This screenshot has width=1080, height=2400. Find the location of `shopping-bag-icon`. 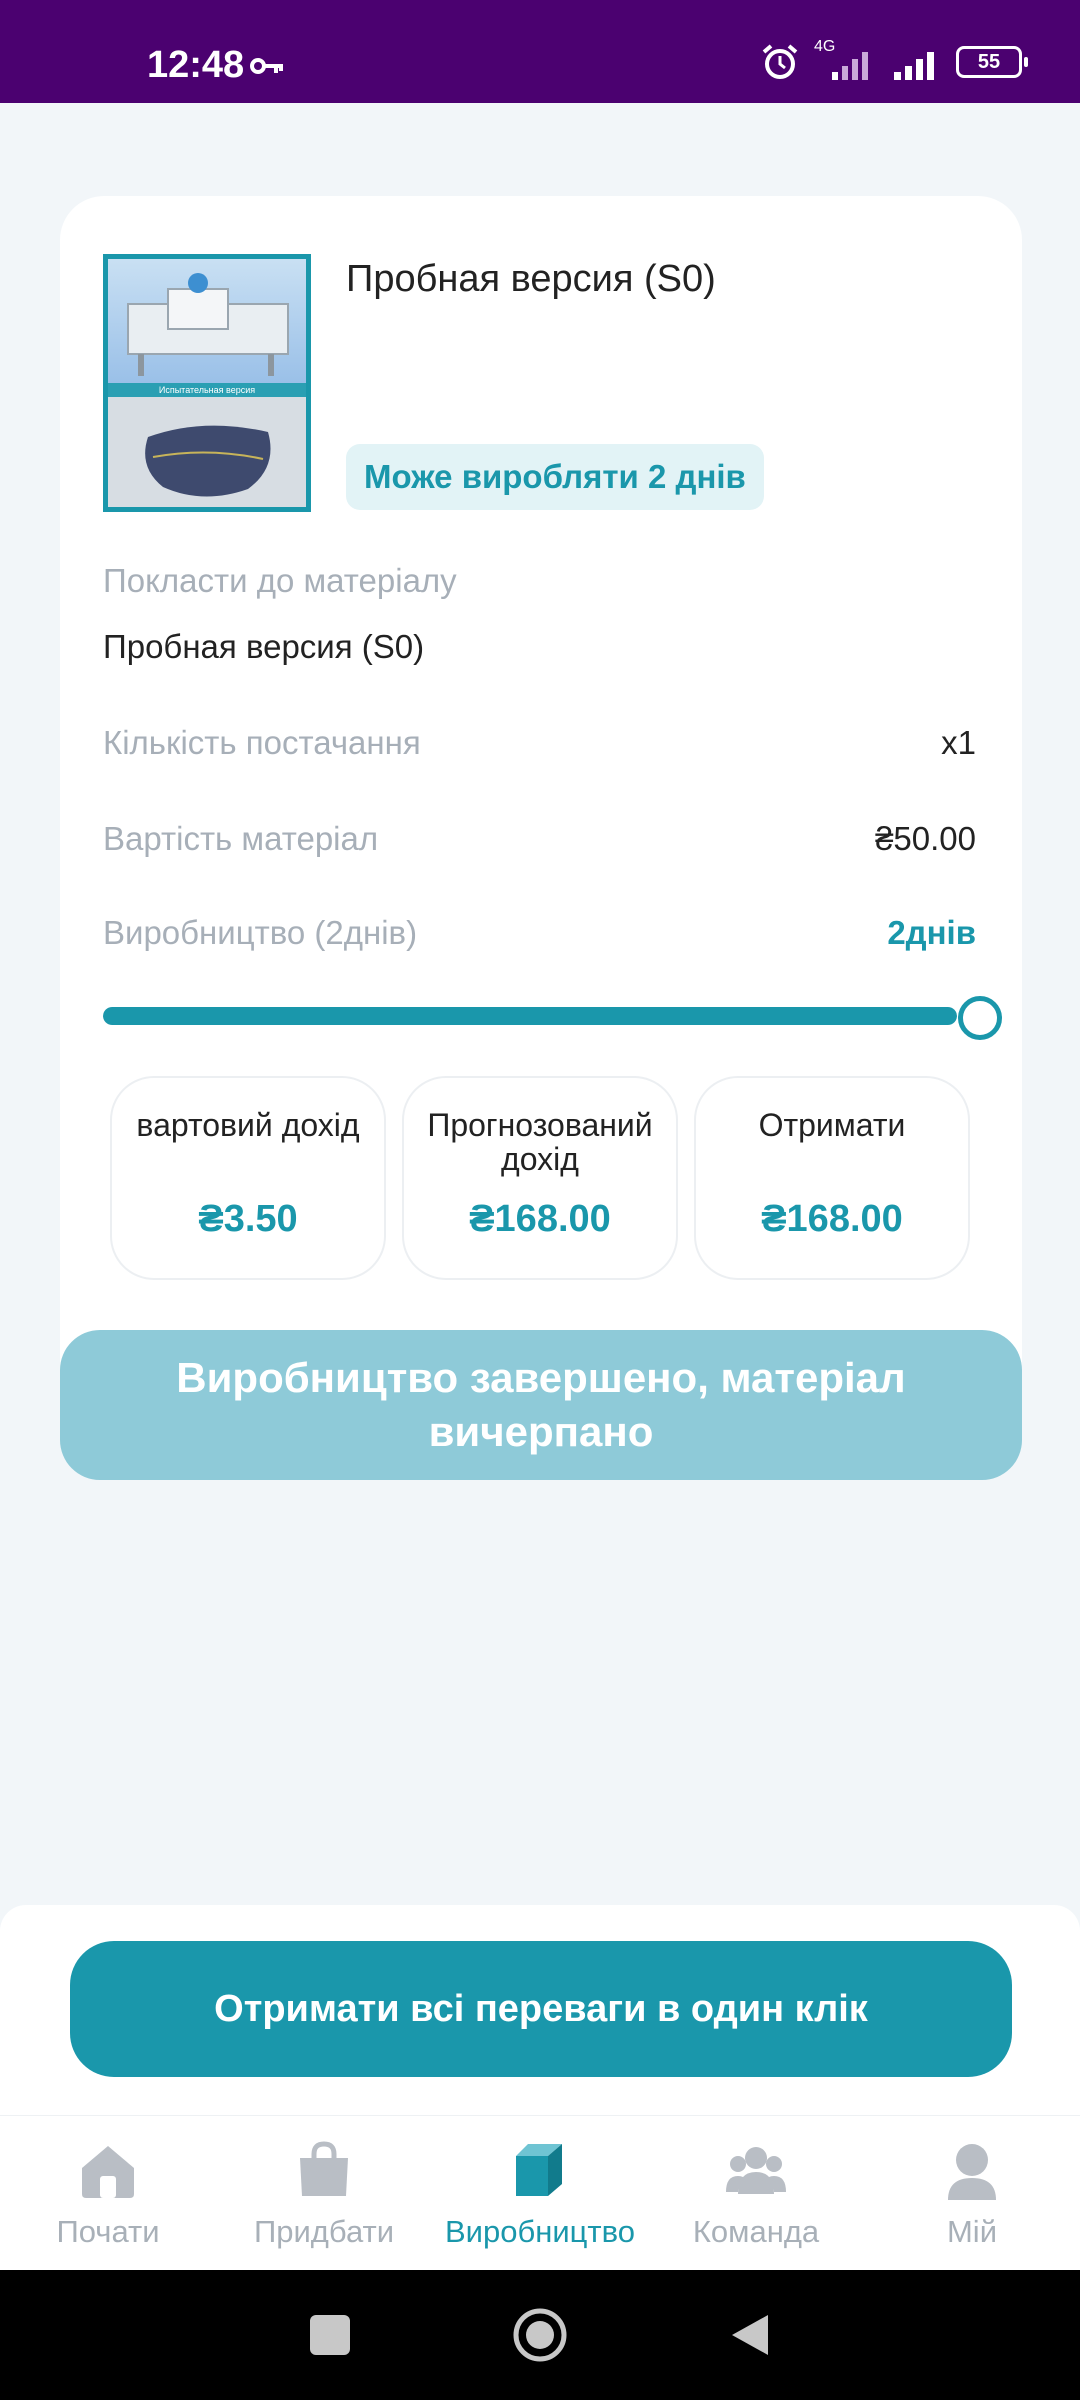

shopping-bag-icon is located at coordinates (324, 2168).